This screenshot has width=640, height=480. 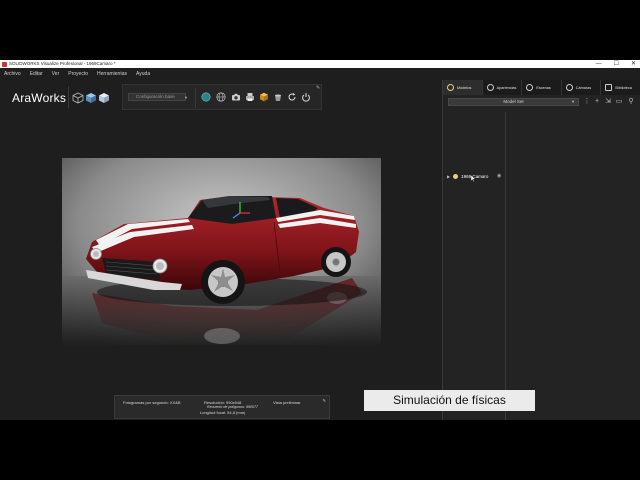 What do you see at coordinates (12, 74) in the screenshot?
I see `menu-archivo: Archivo` at bounding box center [12, 74].